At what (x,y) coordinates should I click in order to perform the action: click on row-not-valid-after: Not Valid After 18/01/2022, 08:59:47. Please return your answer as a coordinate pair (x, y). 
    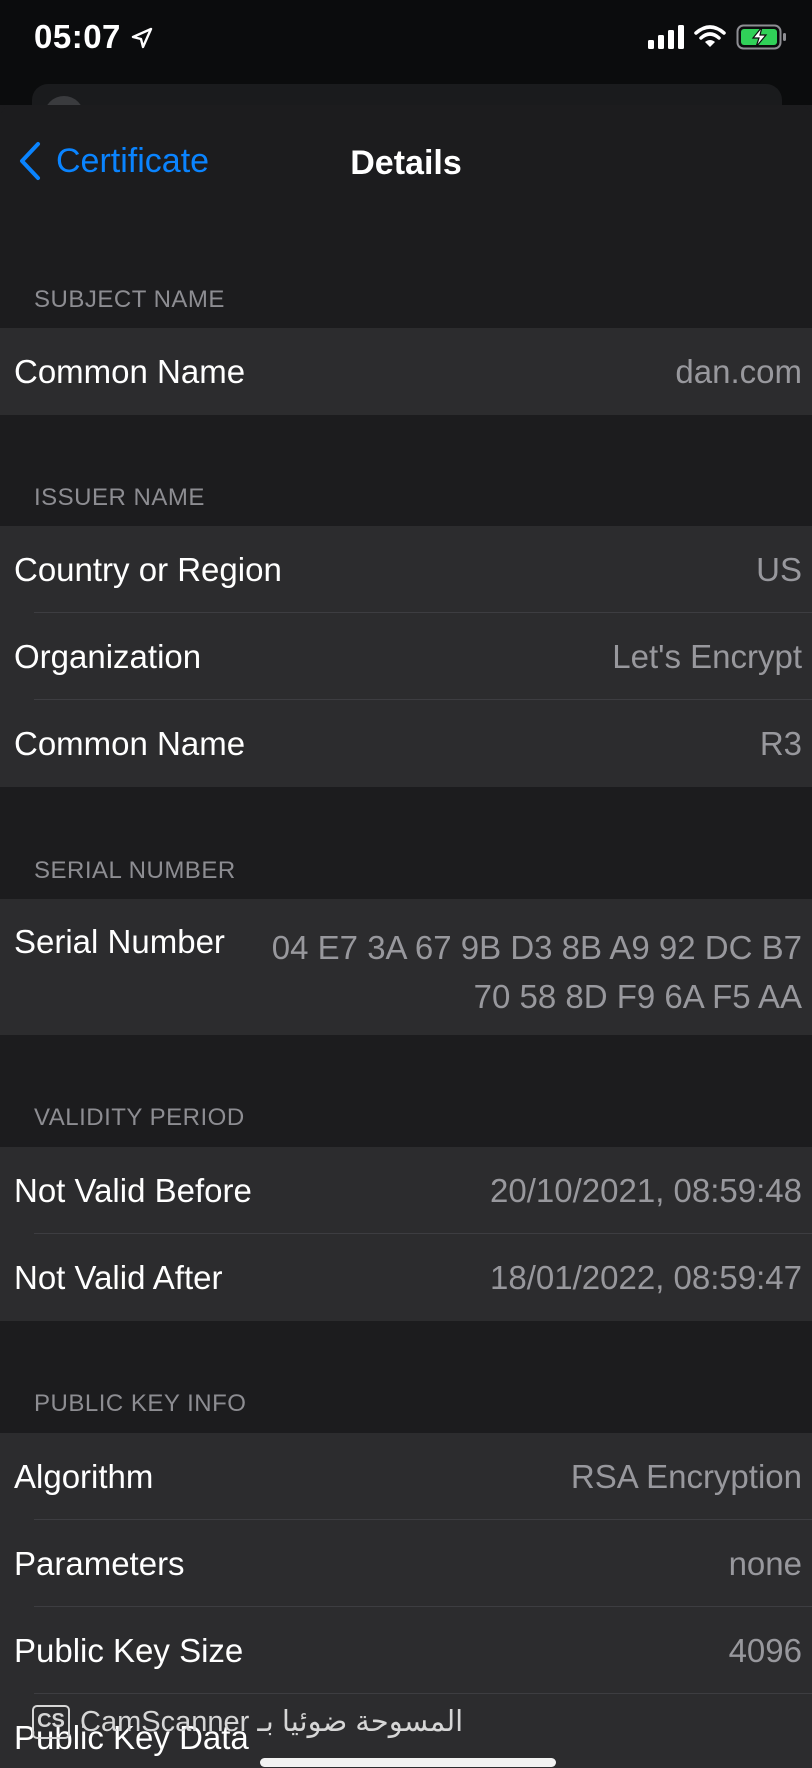
    Looking at the image, I should click on (406, 1277).